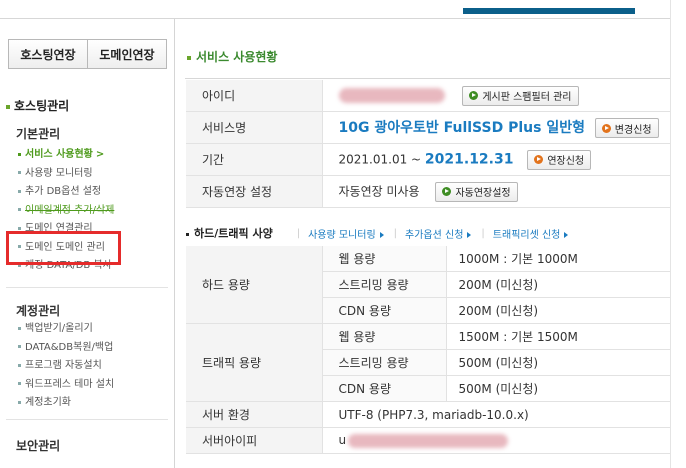 This screenshot has width=686, height=468. I want to click on menu-email-account: 이메일계정 추가/삭제, so click(66, 211).